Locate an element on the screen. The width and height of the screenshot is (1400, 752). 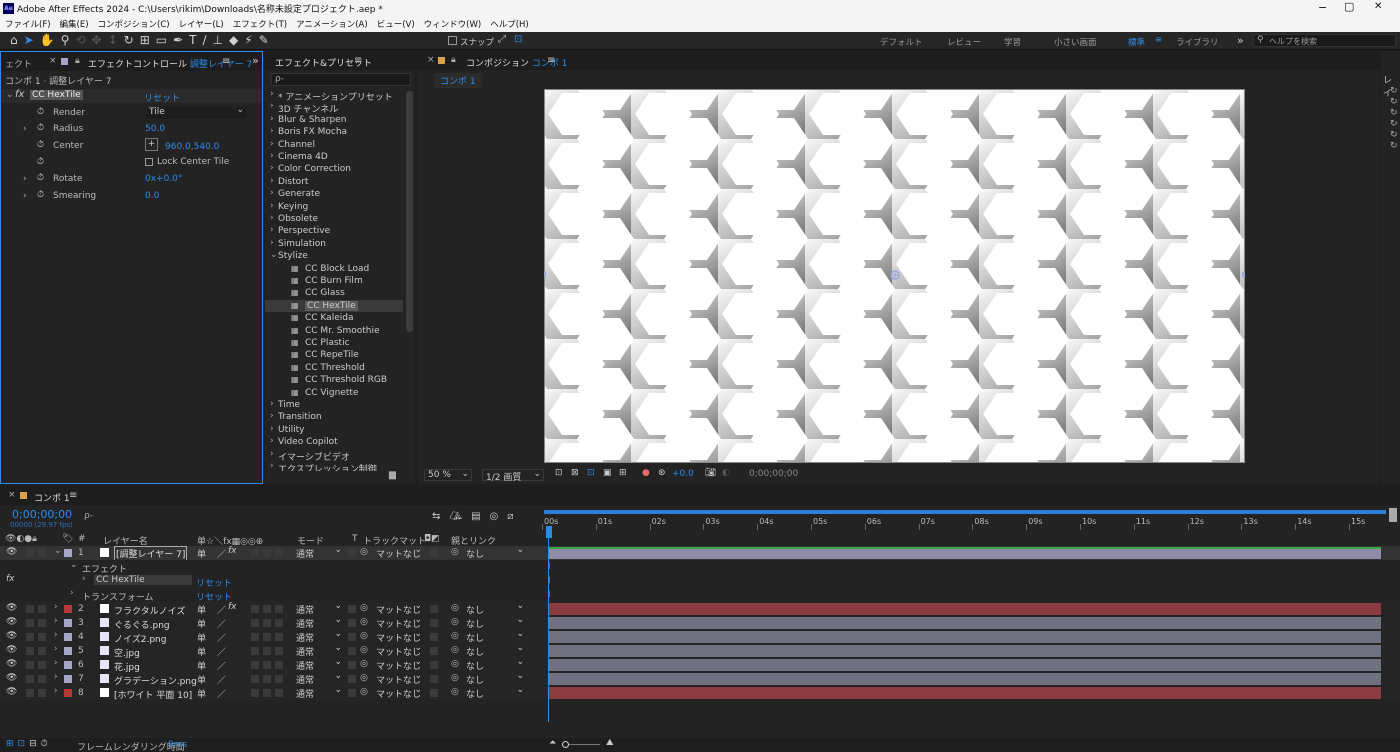
layer-row: 👁︎ › 5 空.jpg 单／通常 ⌄ ◎ マットなし ⌄ ◎ なし ⌄ is located at coordinates (700, 651).